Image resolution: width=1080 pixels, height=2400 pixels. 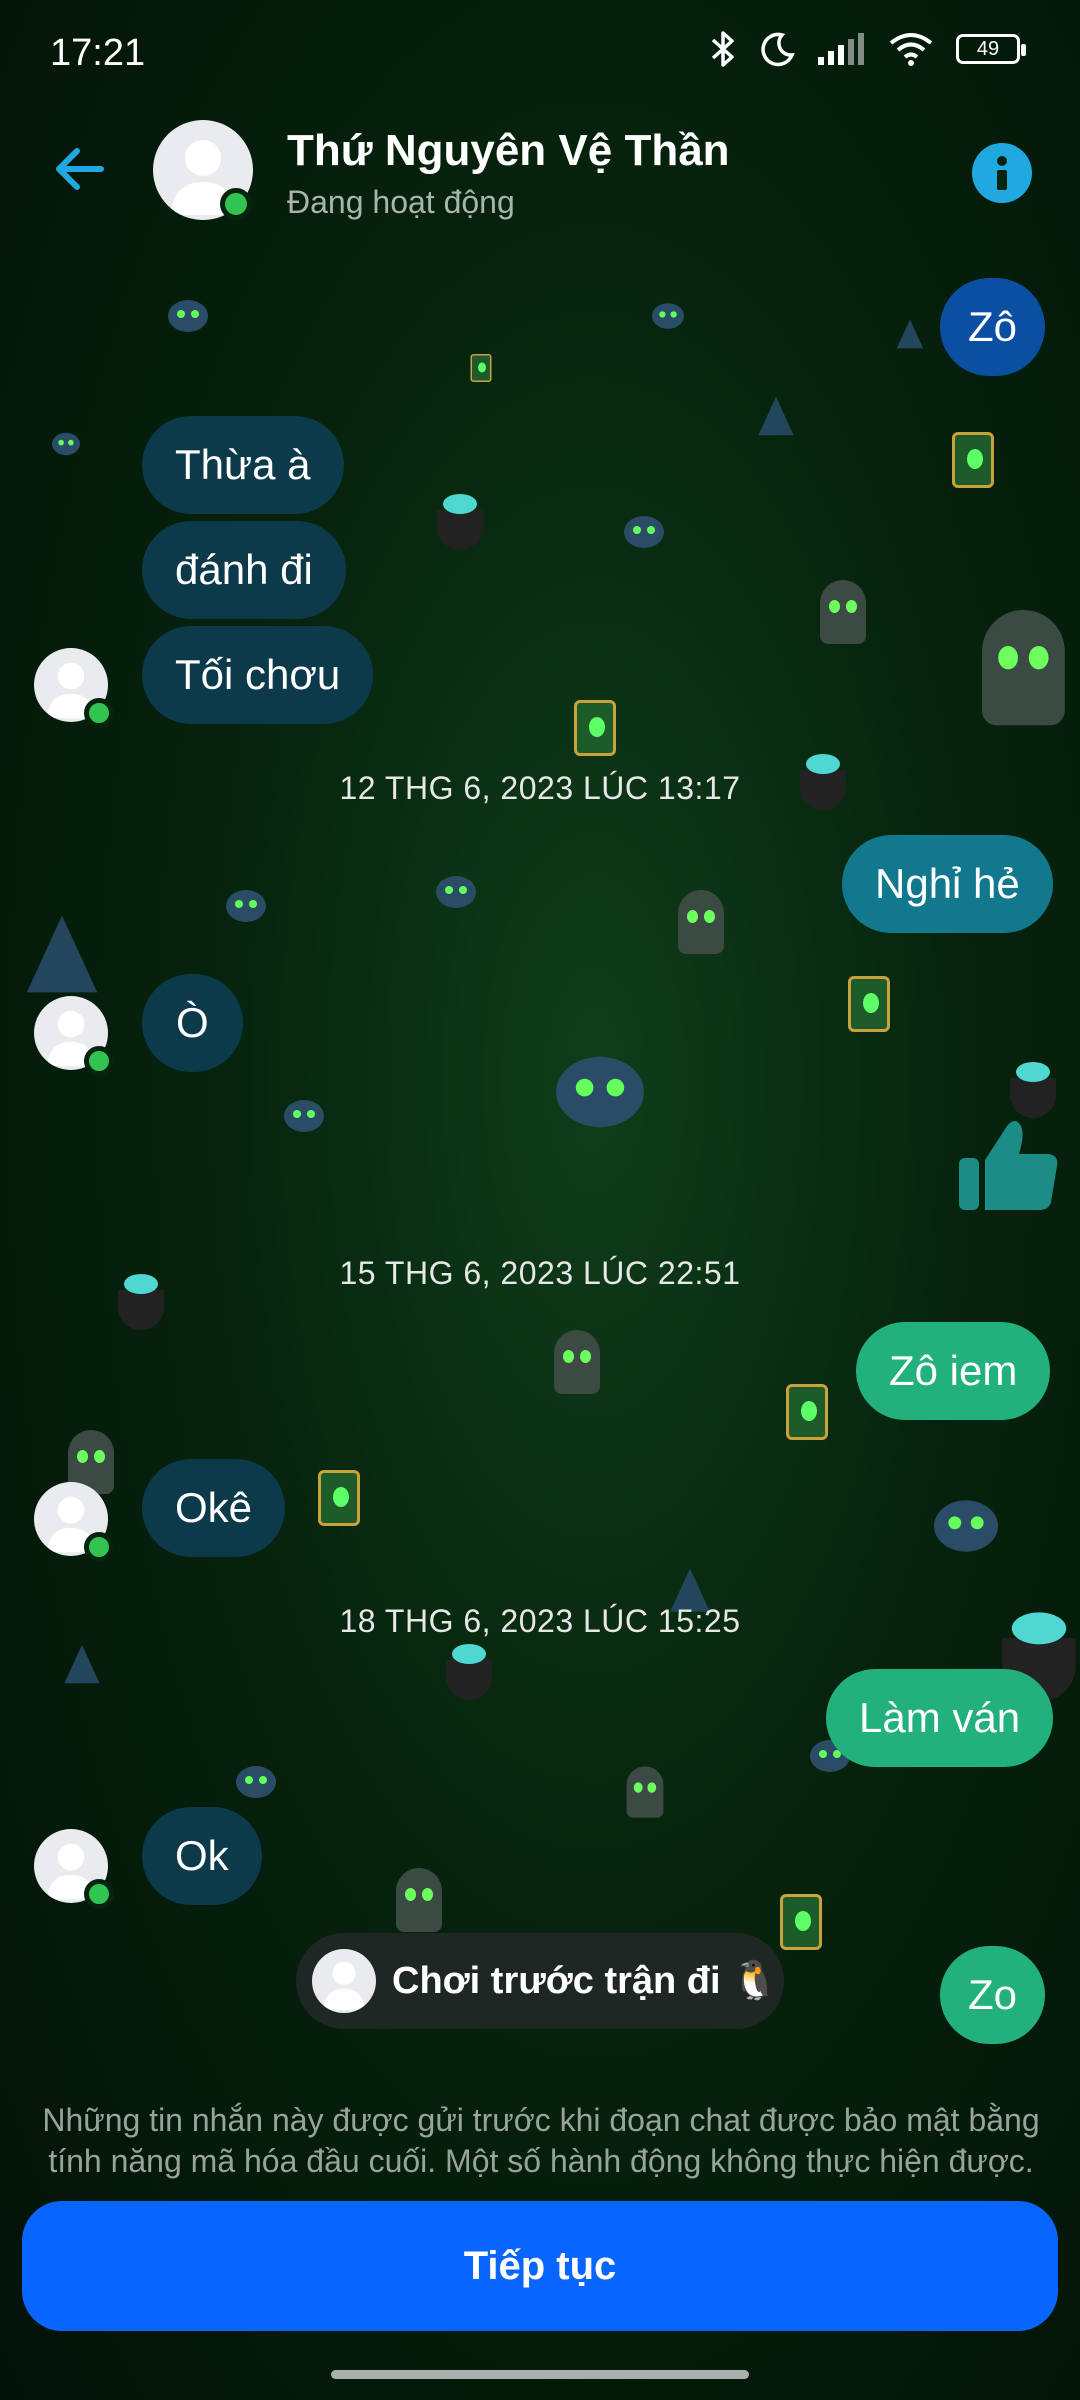 I want to click on bat-decoration, so click(x=966, y=1526).